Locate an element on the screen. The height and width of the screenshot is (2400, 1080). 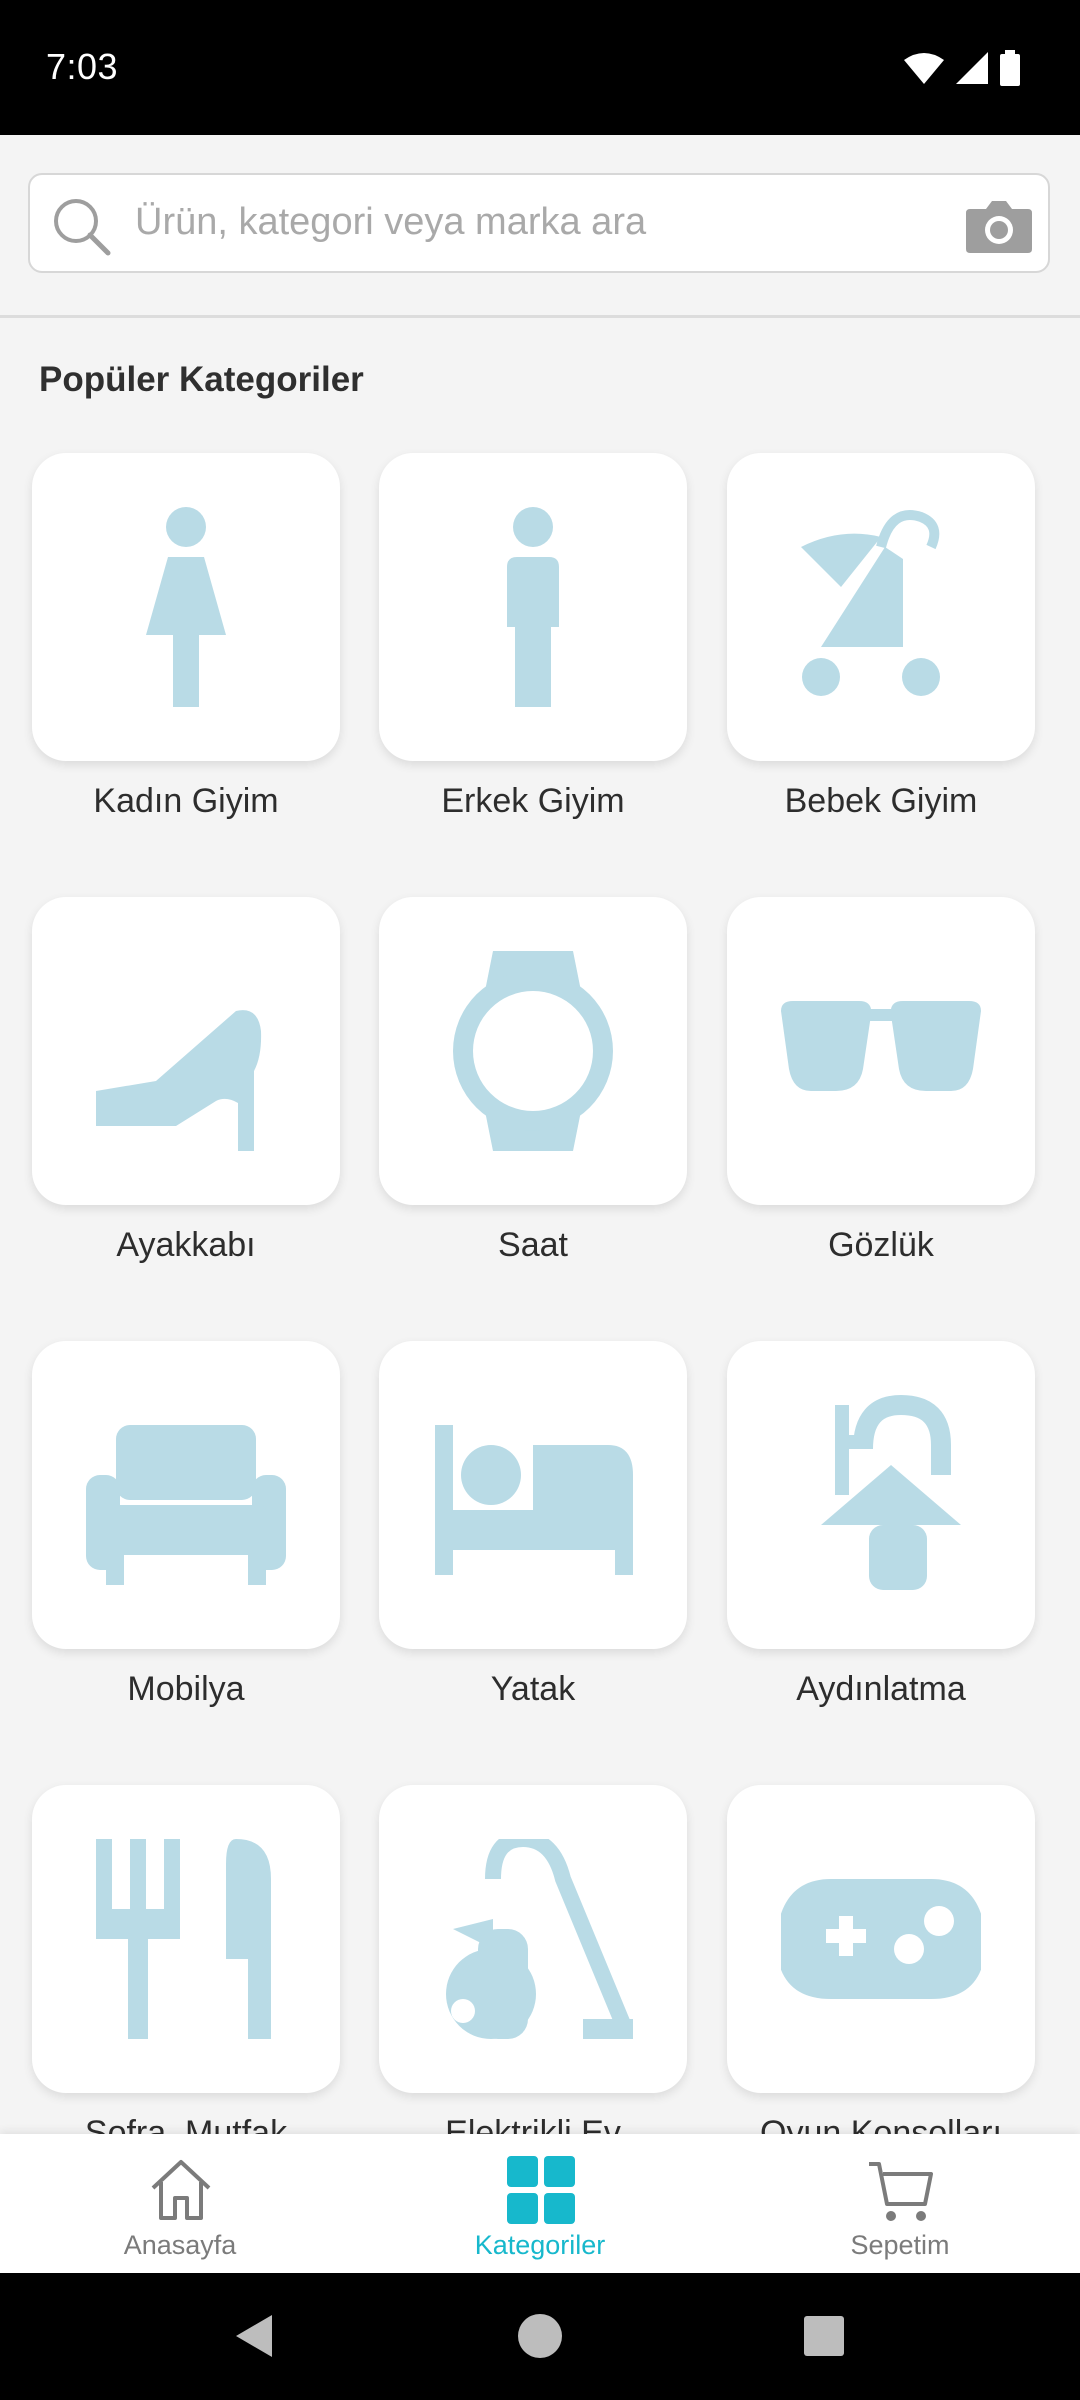
cutlery-icon is located at coordinates (183, 1939).